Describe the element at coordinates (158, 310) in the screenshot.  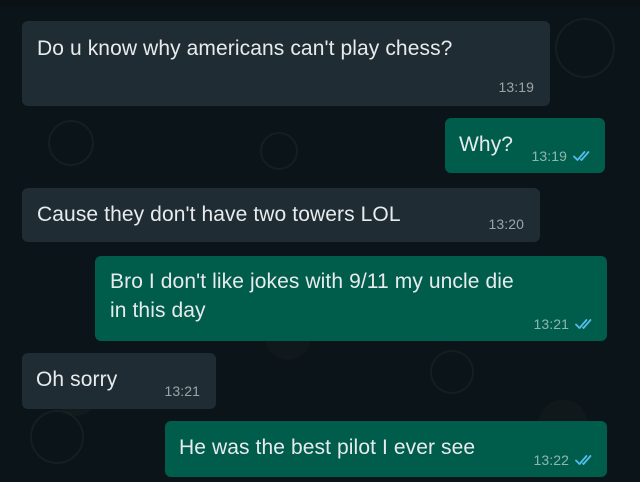
I see `message-text-line-2: in this day` at that location.